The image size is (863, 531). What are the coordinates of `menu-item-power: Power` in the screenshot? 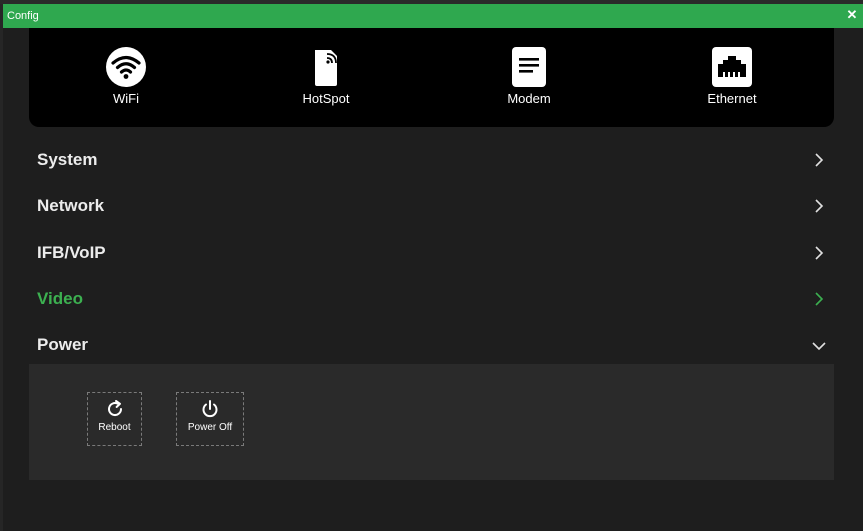 It's located at (431, 345).